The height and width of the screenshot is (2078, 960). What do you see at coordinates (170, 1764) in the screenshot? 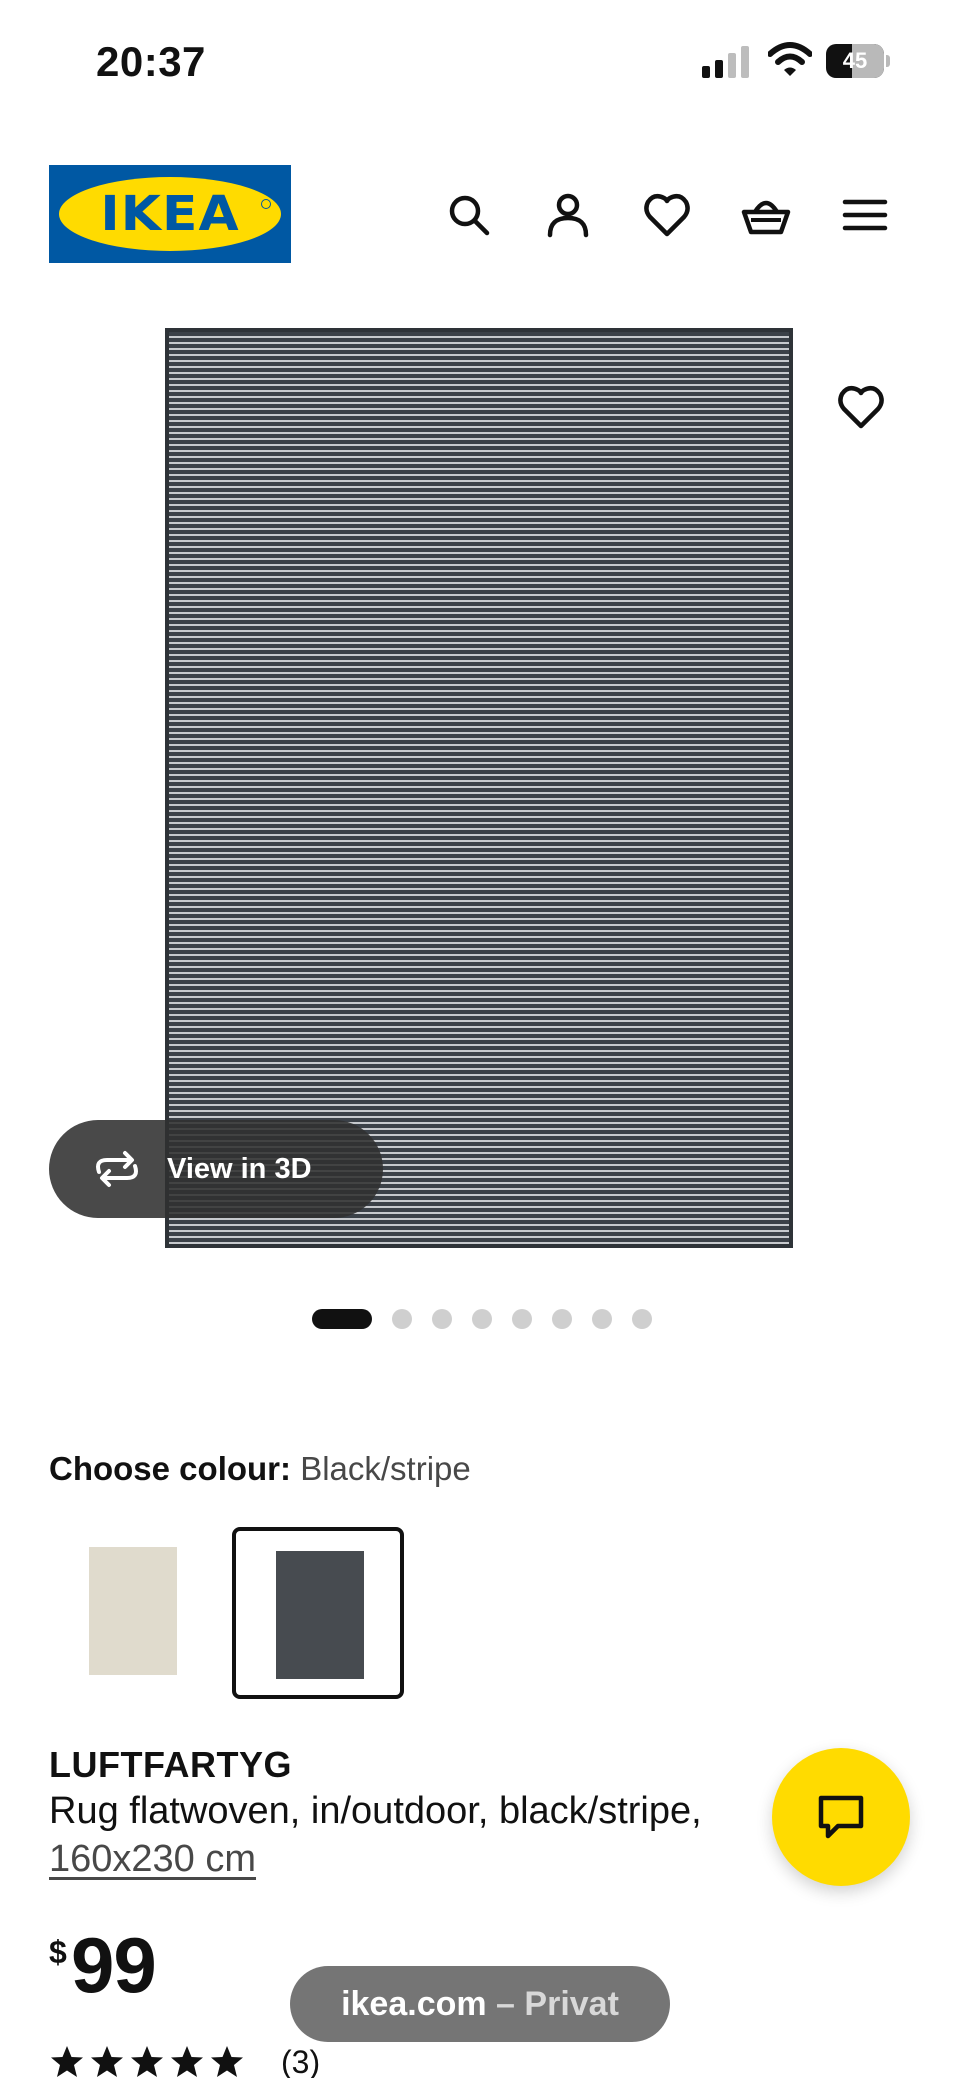
I see `product-name: LUFTFARTYG` at bounding box center [170, 1764].